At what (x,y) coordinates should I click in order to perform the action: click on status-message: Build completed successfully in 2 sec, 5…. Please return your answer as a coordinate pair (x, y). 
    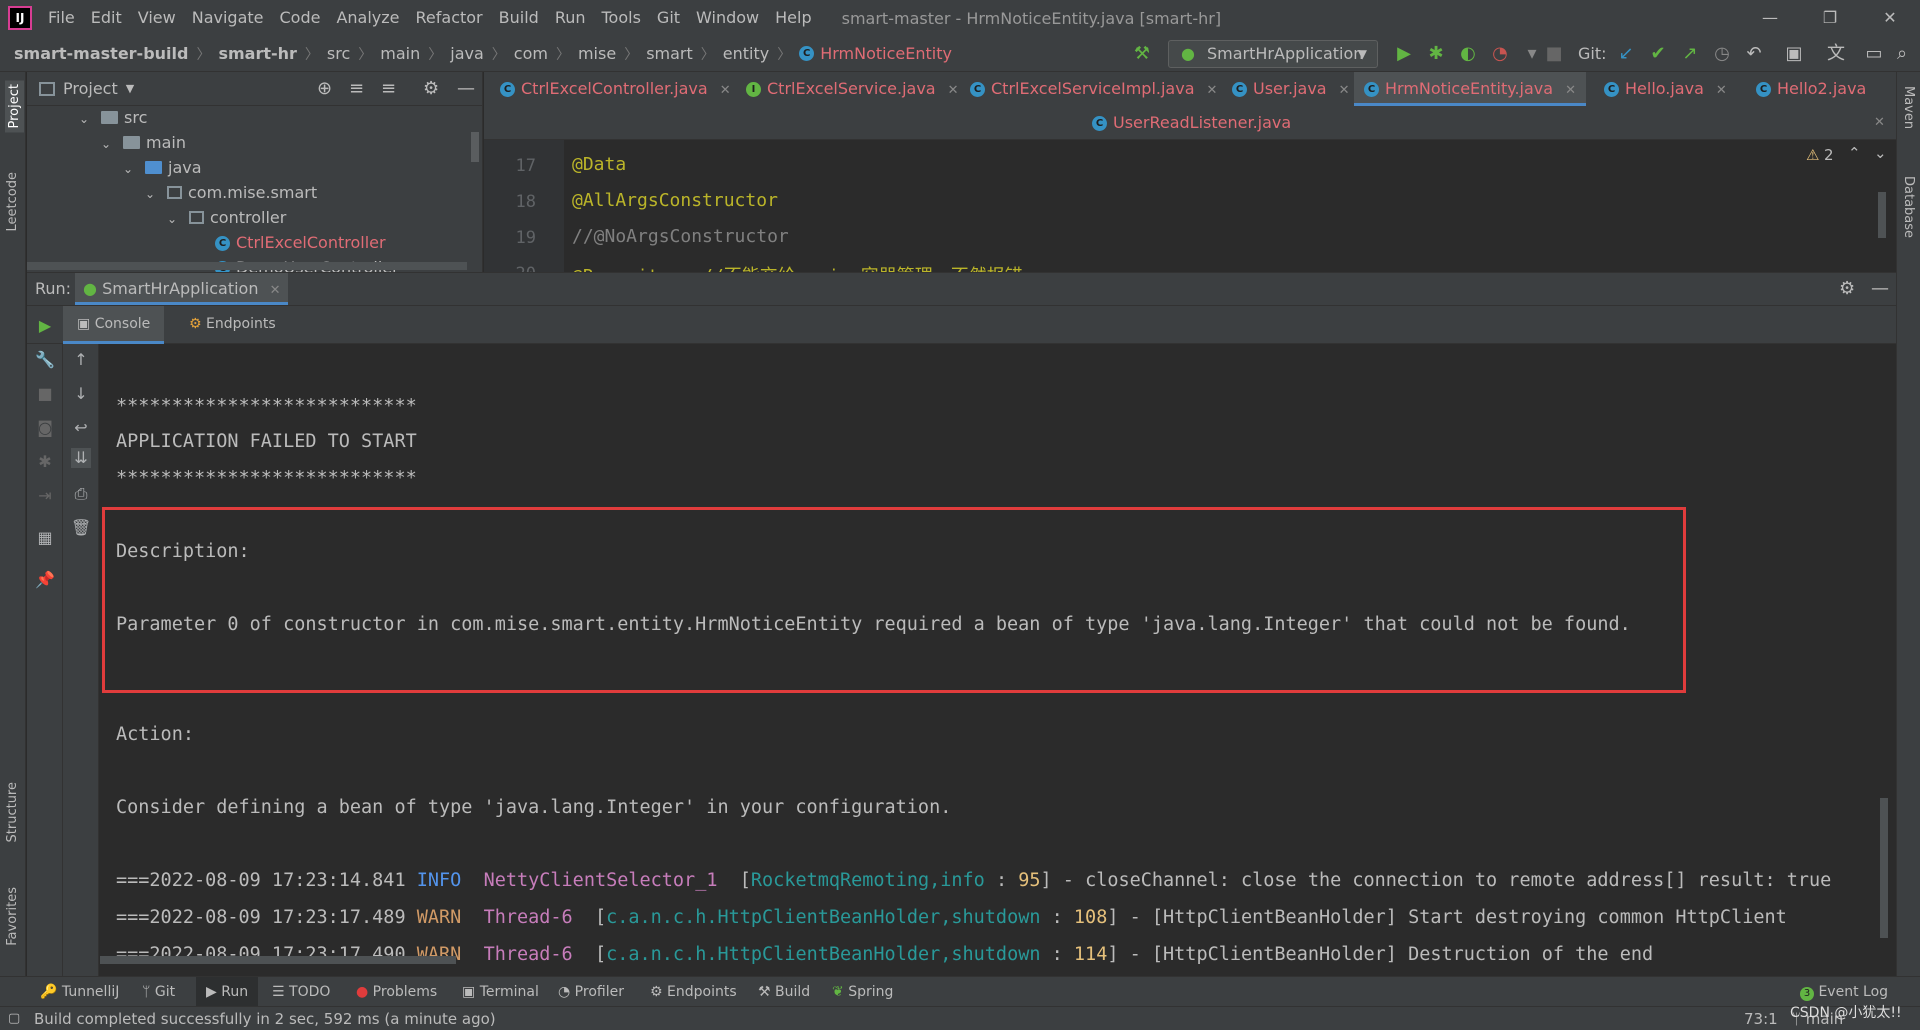
    Looking at the image, I should click on (265, 1018).